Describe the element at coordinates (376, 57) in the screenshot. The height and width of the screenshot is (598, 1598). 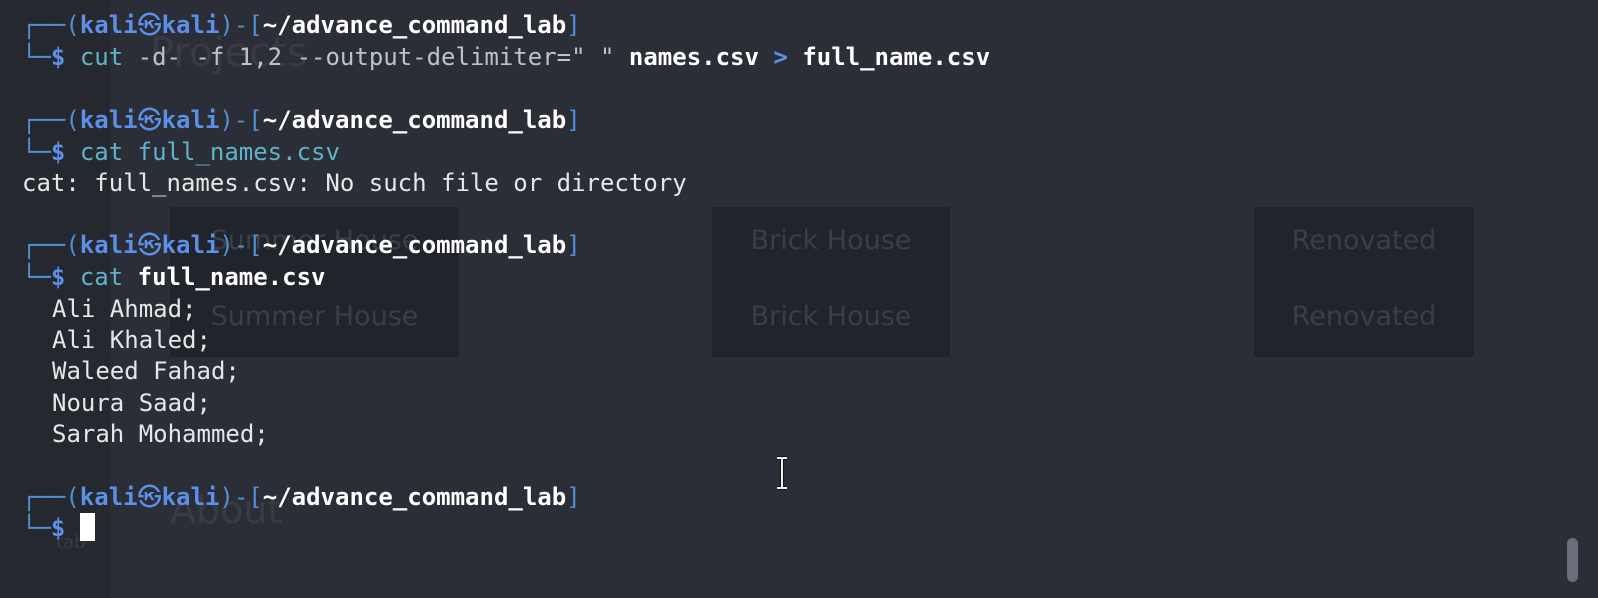
I see `command-options: -d- -f 1,2 --output-delimiter=" "` at that location.